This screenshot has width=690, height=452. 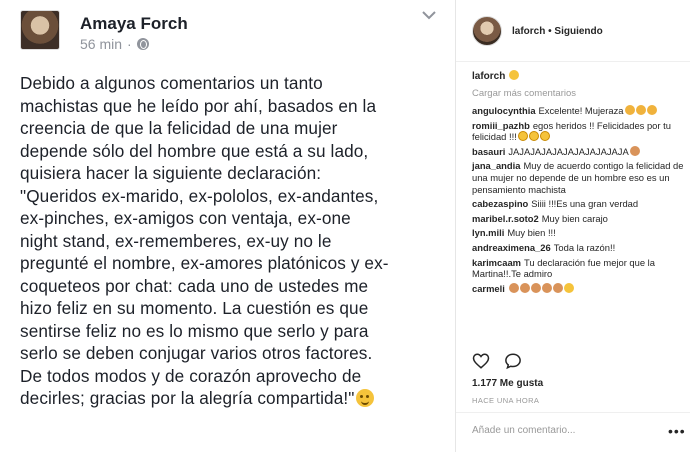 I want to click on add-comment-row: •••, so click(x=573, y=432).